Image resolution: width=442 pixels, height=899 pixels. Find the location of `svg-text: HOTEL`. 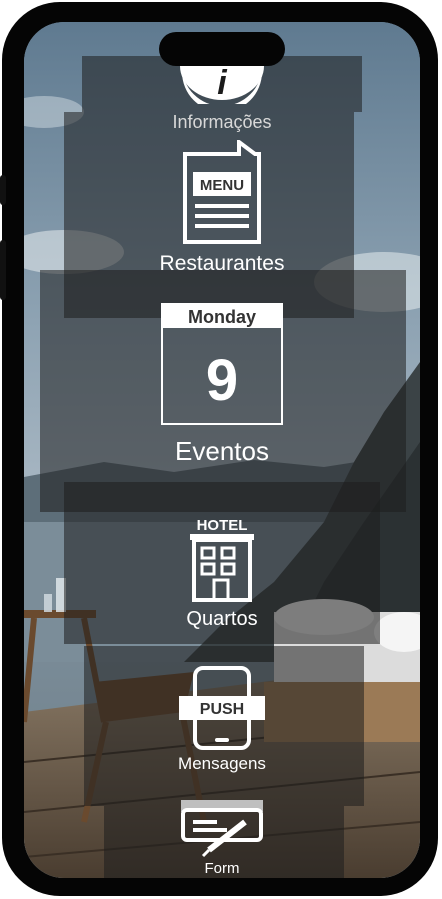

svg-text: HOTEL is located at coordinates (222, 525).